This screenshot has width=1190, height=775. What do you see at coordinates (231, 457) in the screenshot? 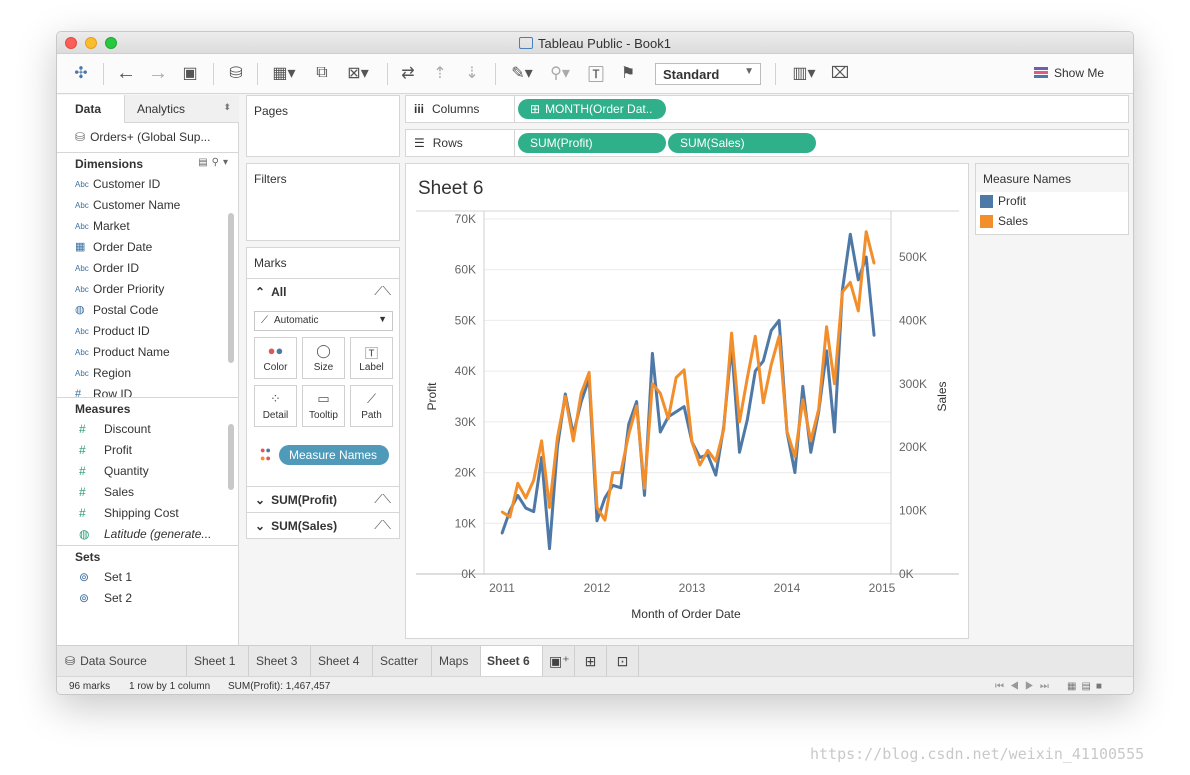
I see `measures-scrollbar` at bounding box center [231, 457].